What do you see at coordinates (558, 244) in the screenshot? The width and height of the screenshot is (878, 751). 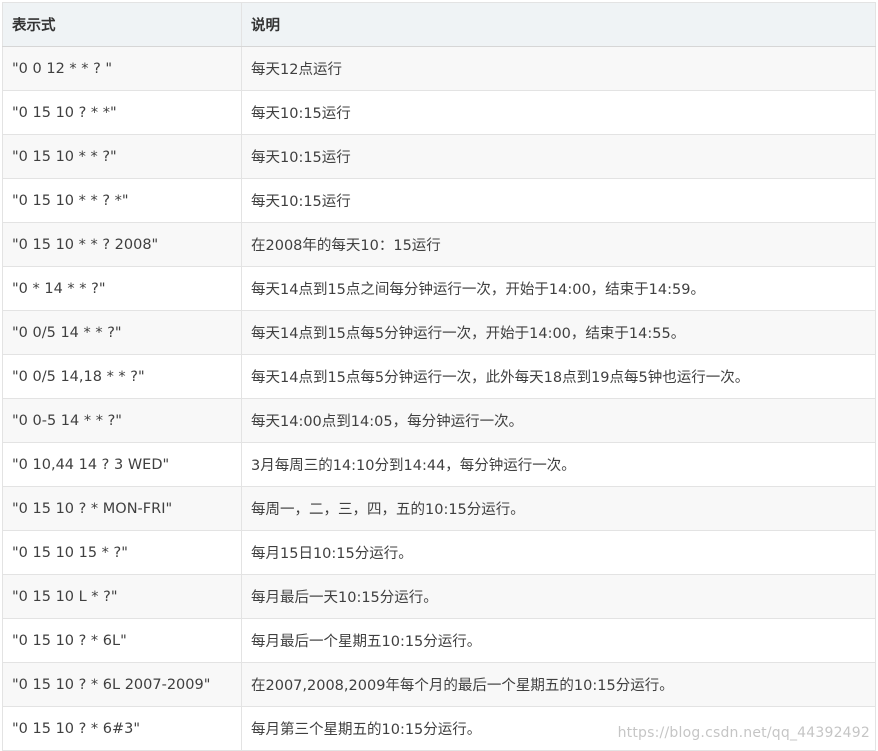 I see `cell-description: 在2008年的每天10：15运行` at bounding box center [558, 244].